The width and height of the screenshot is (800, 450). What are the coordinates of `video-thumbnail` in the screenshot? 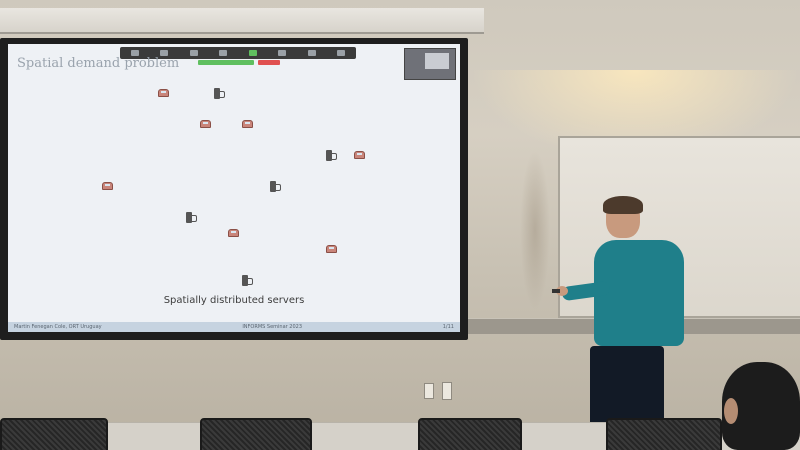 It's located at (430, 64).